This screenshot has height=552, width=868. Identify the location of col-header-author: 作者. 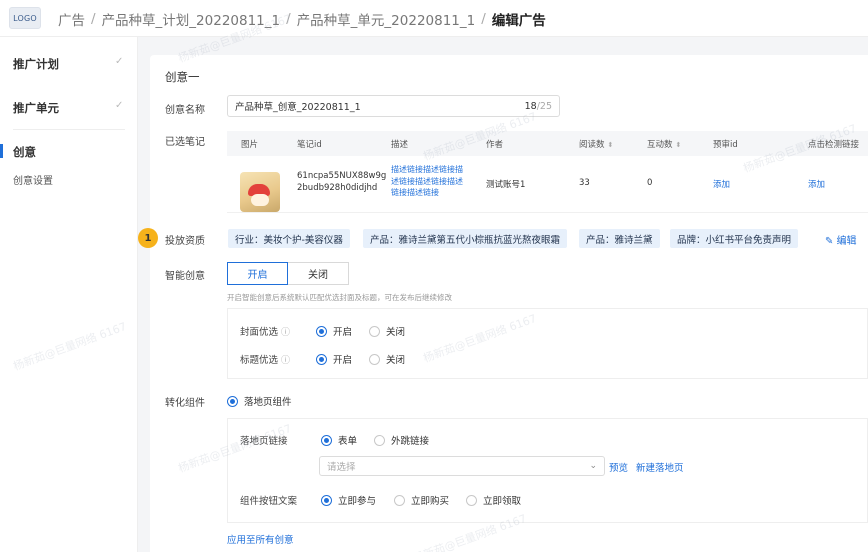
(495, 144).